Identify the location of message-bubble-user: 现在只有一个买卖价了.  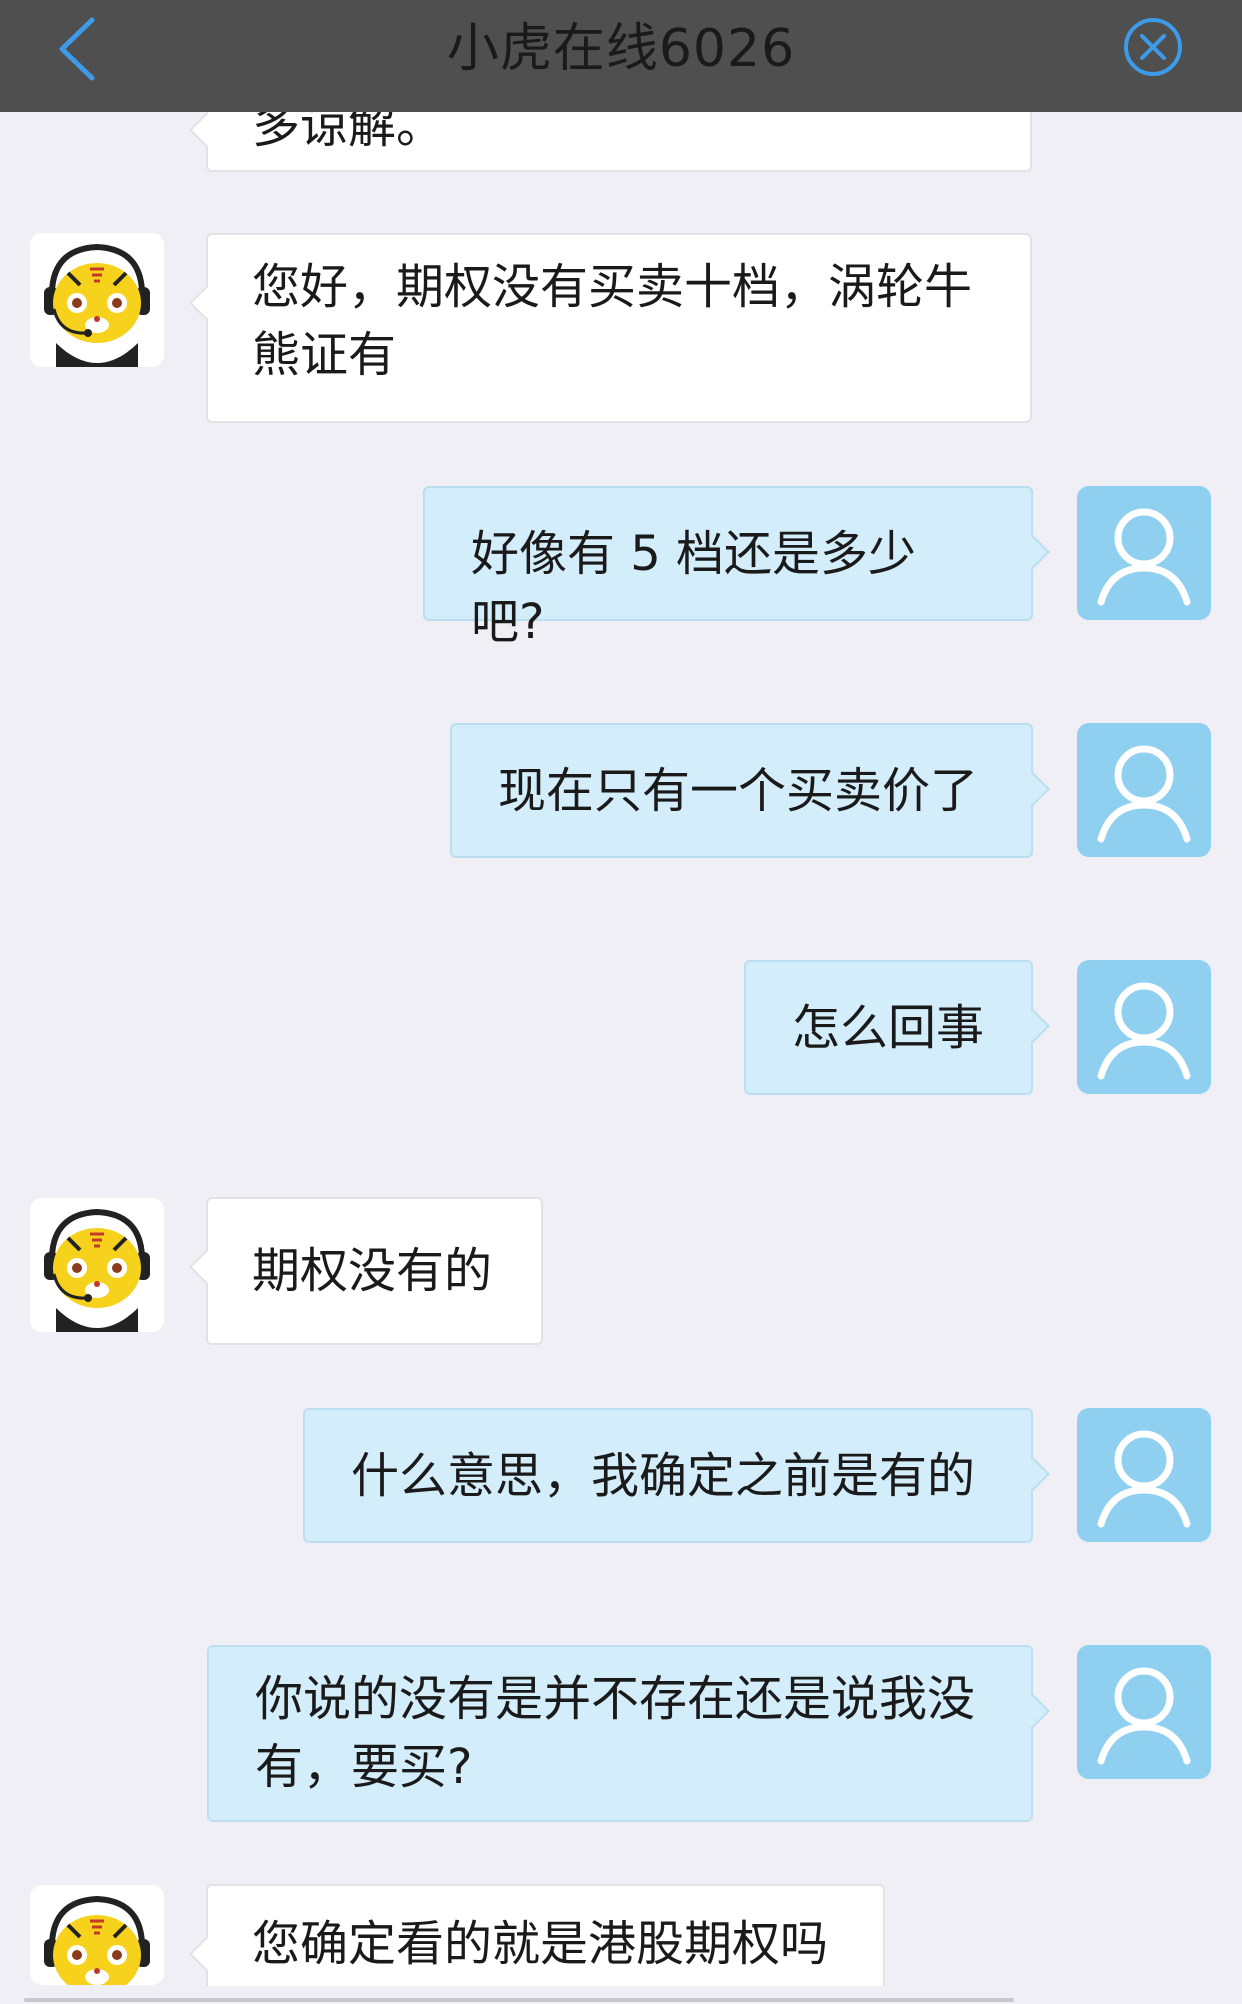
(741, 790).